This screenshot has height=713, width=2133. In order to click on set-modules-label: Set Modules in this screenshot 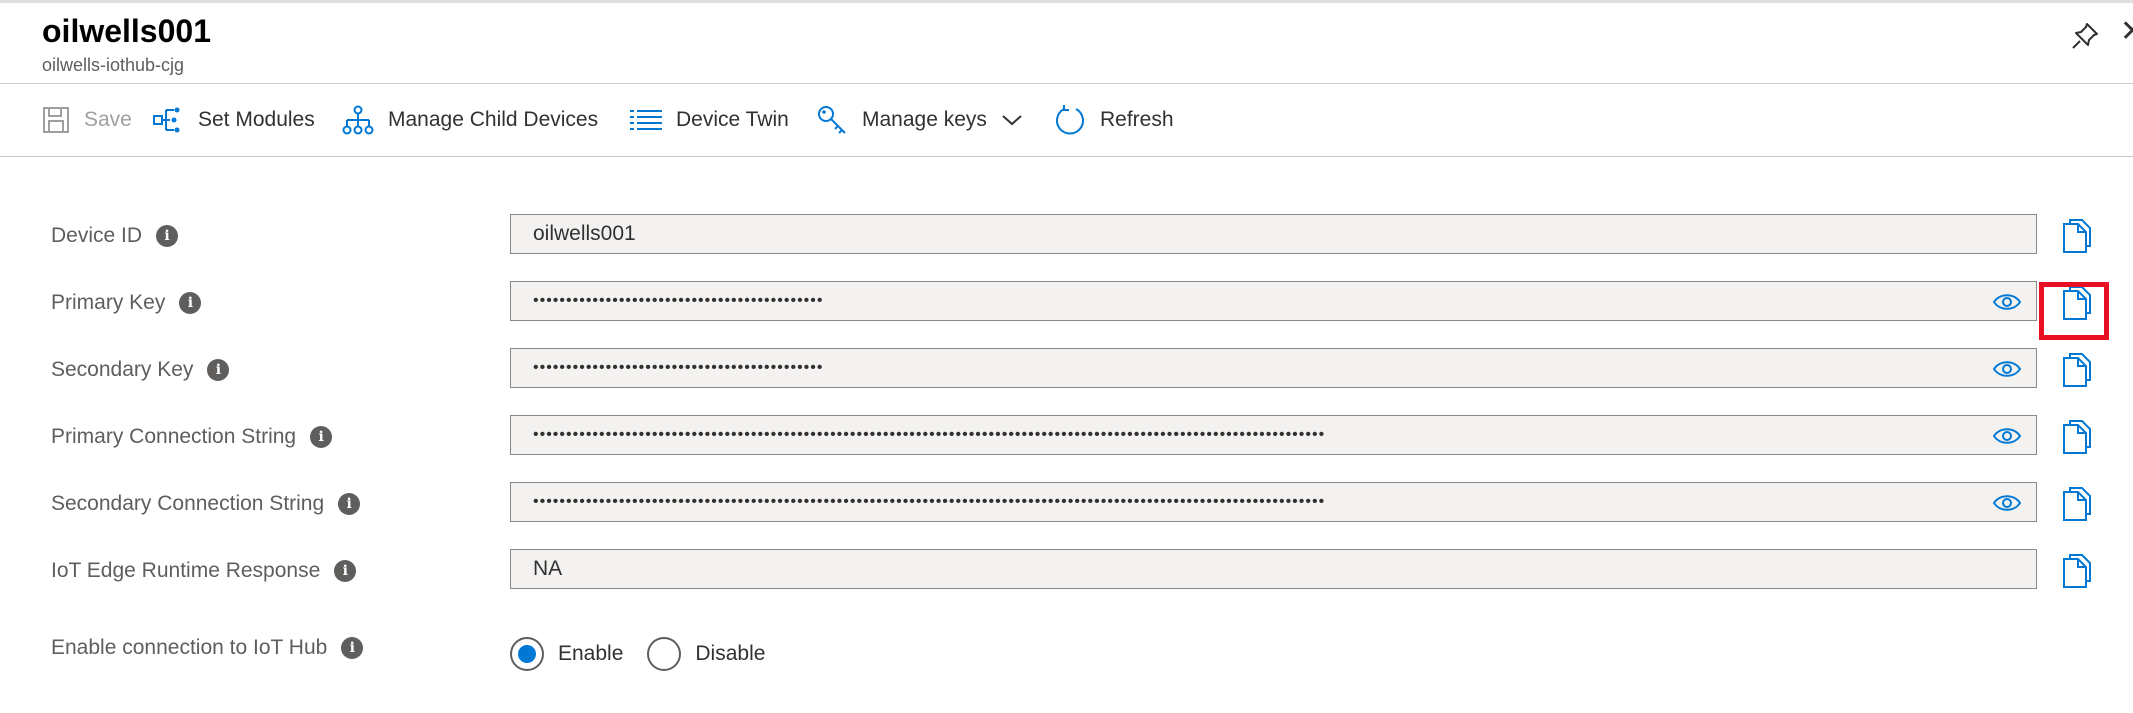, I will do `click(256, 119)`.